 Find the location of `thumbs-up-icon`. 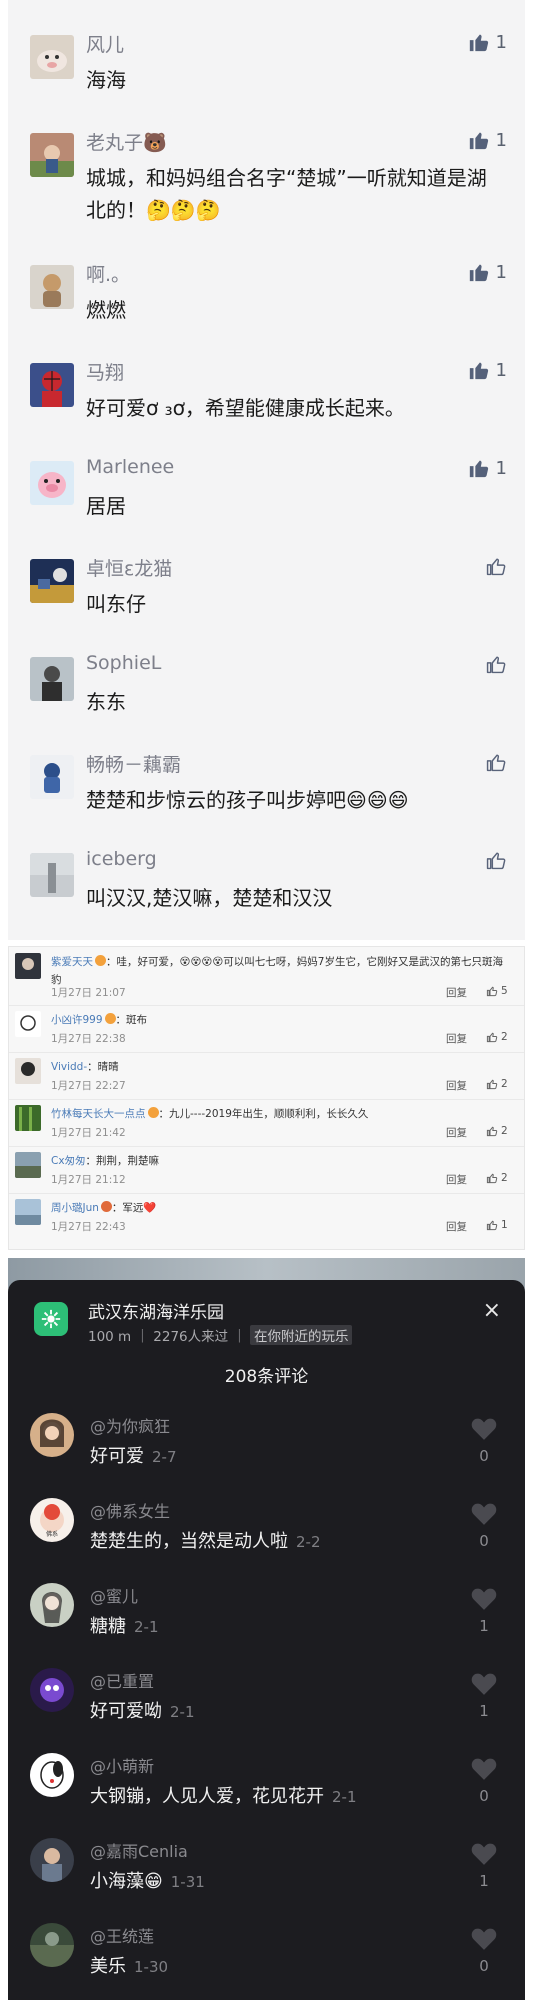

thumbs-up-icon is located at coordinates (478, 273).